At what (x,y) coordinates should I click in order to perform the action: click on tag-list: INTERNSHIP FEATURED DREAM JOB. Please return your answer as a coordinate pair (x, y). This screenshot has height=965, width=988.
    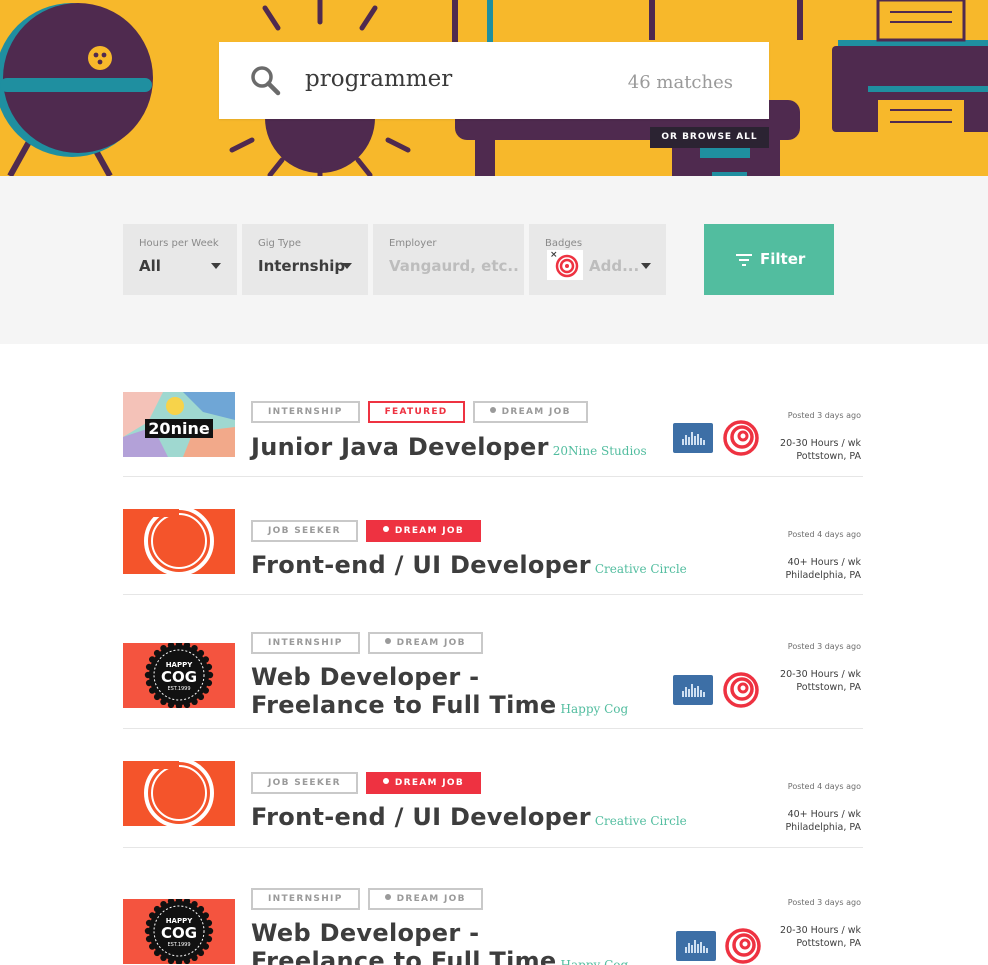
    Looking at the image, I should click on (419, 412).